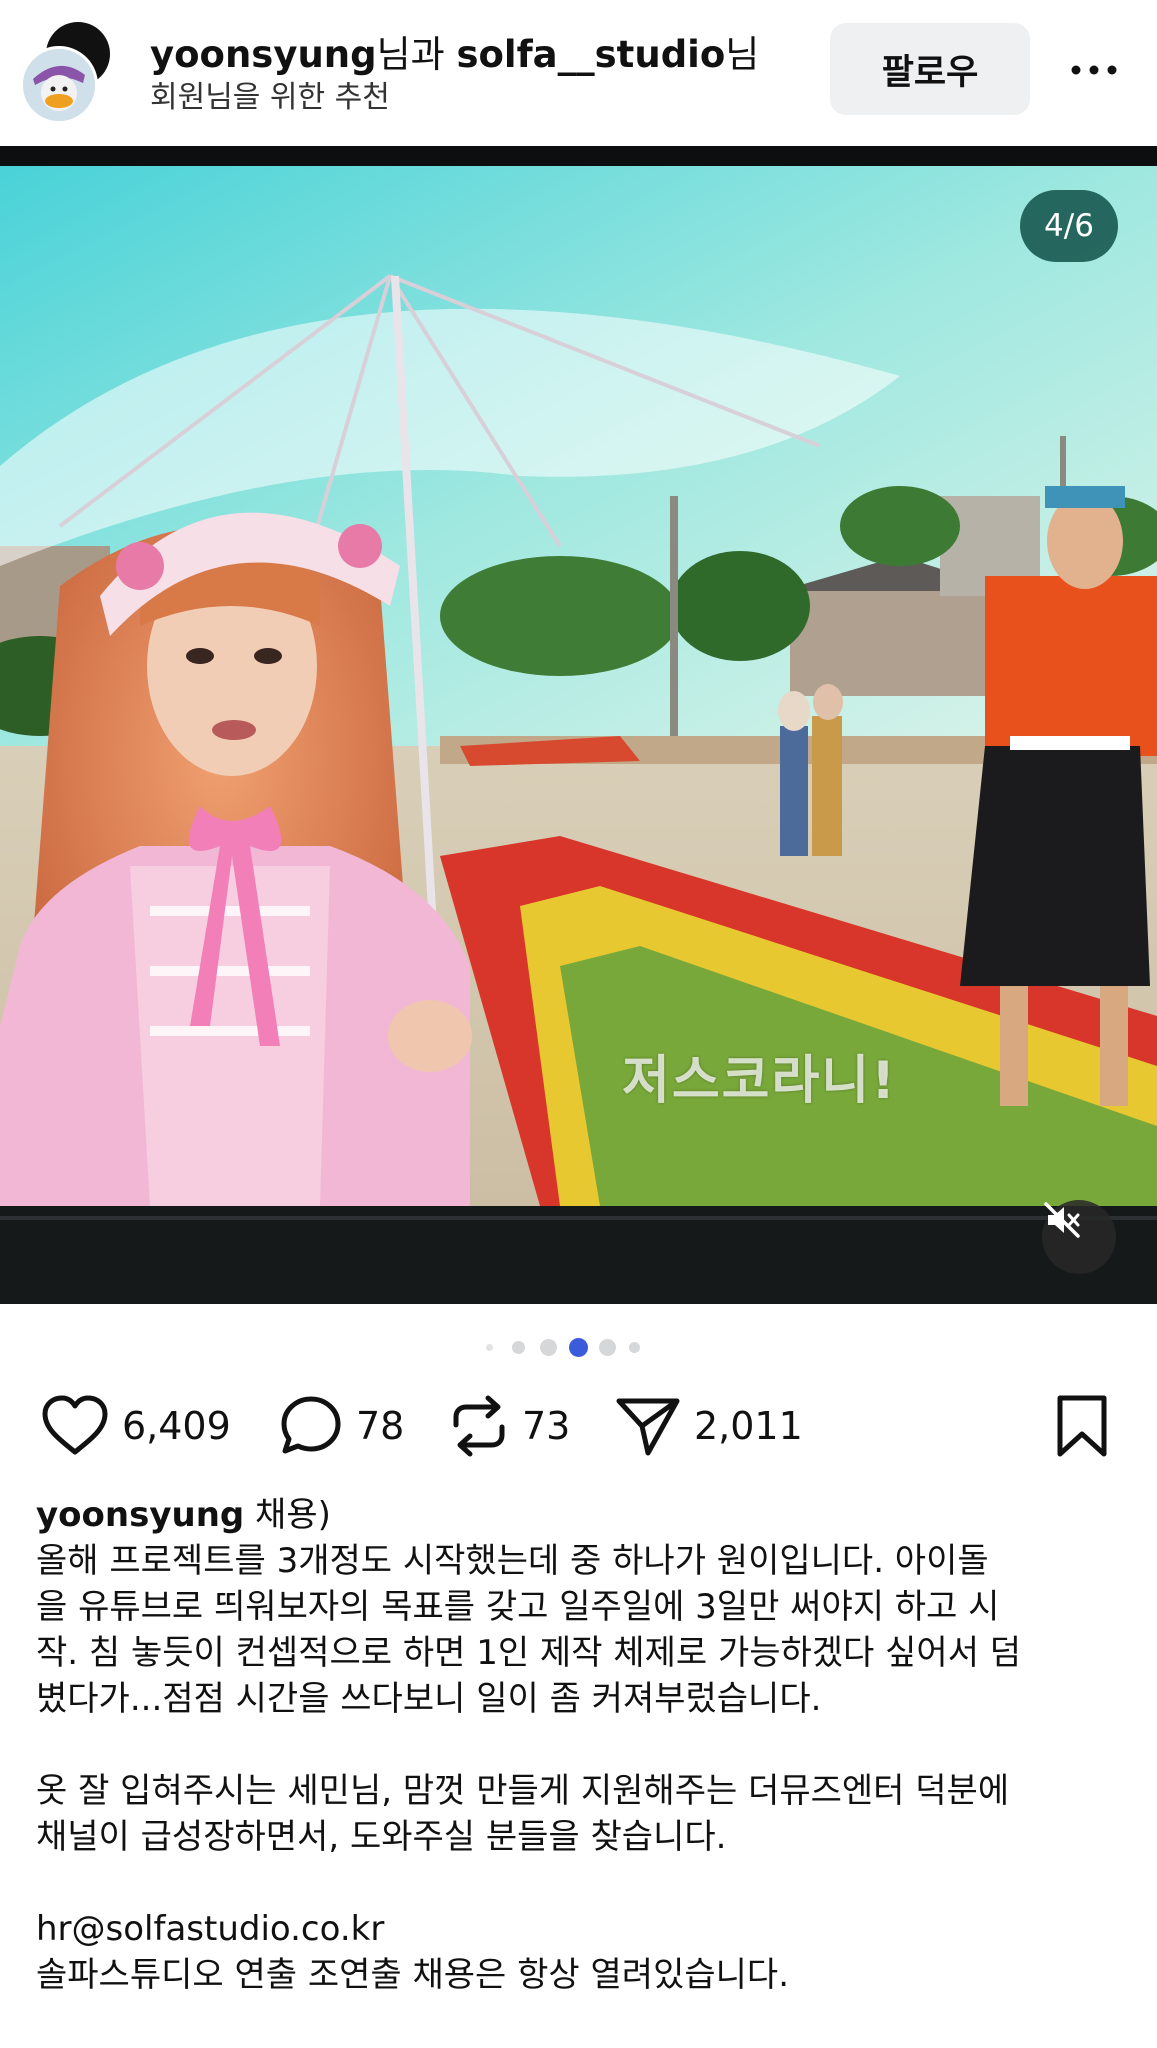 The height and width of the screenshot is (2048, 1157). Describe the element at coordinates (578, 1426) in the screenshot. I see `post-actions: 6,409 78 73 2,011` at that location.